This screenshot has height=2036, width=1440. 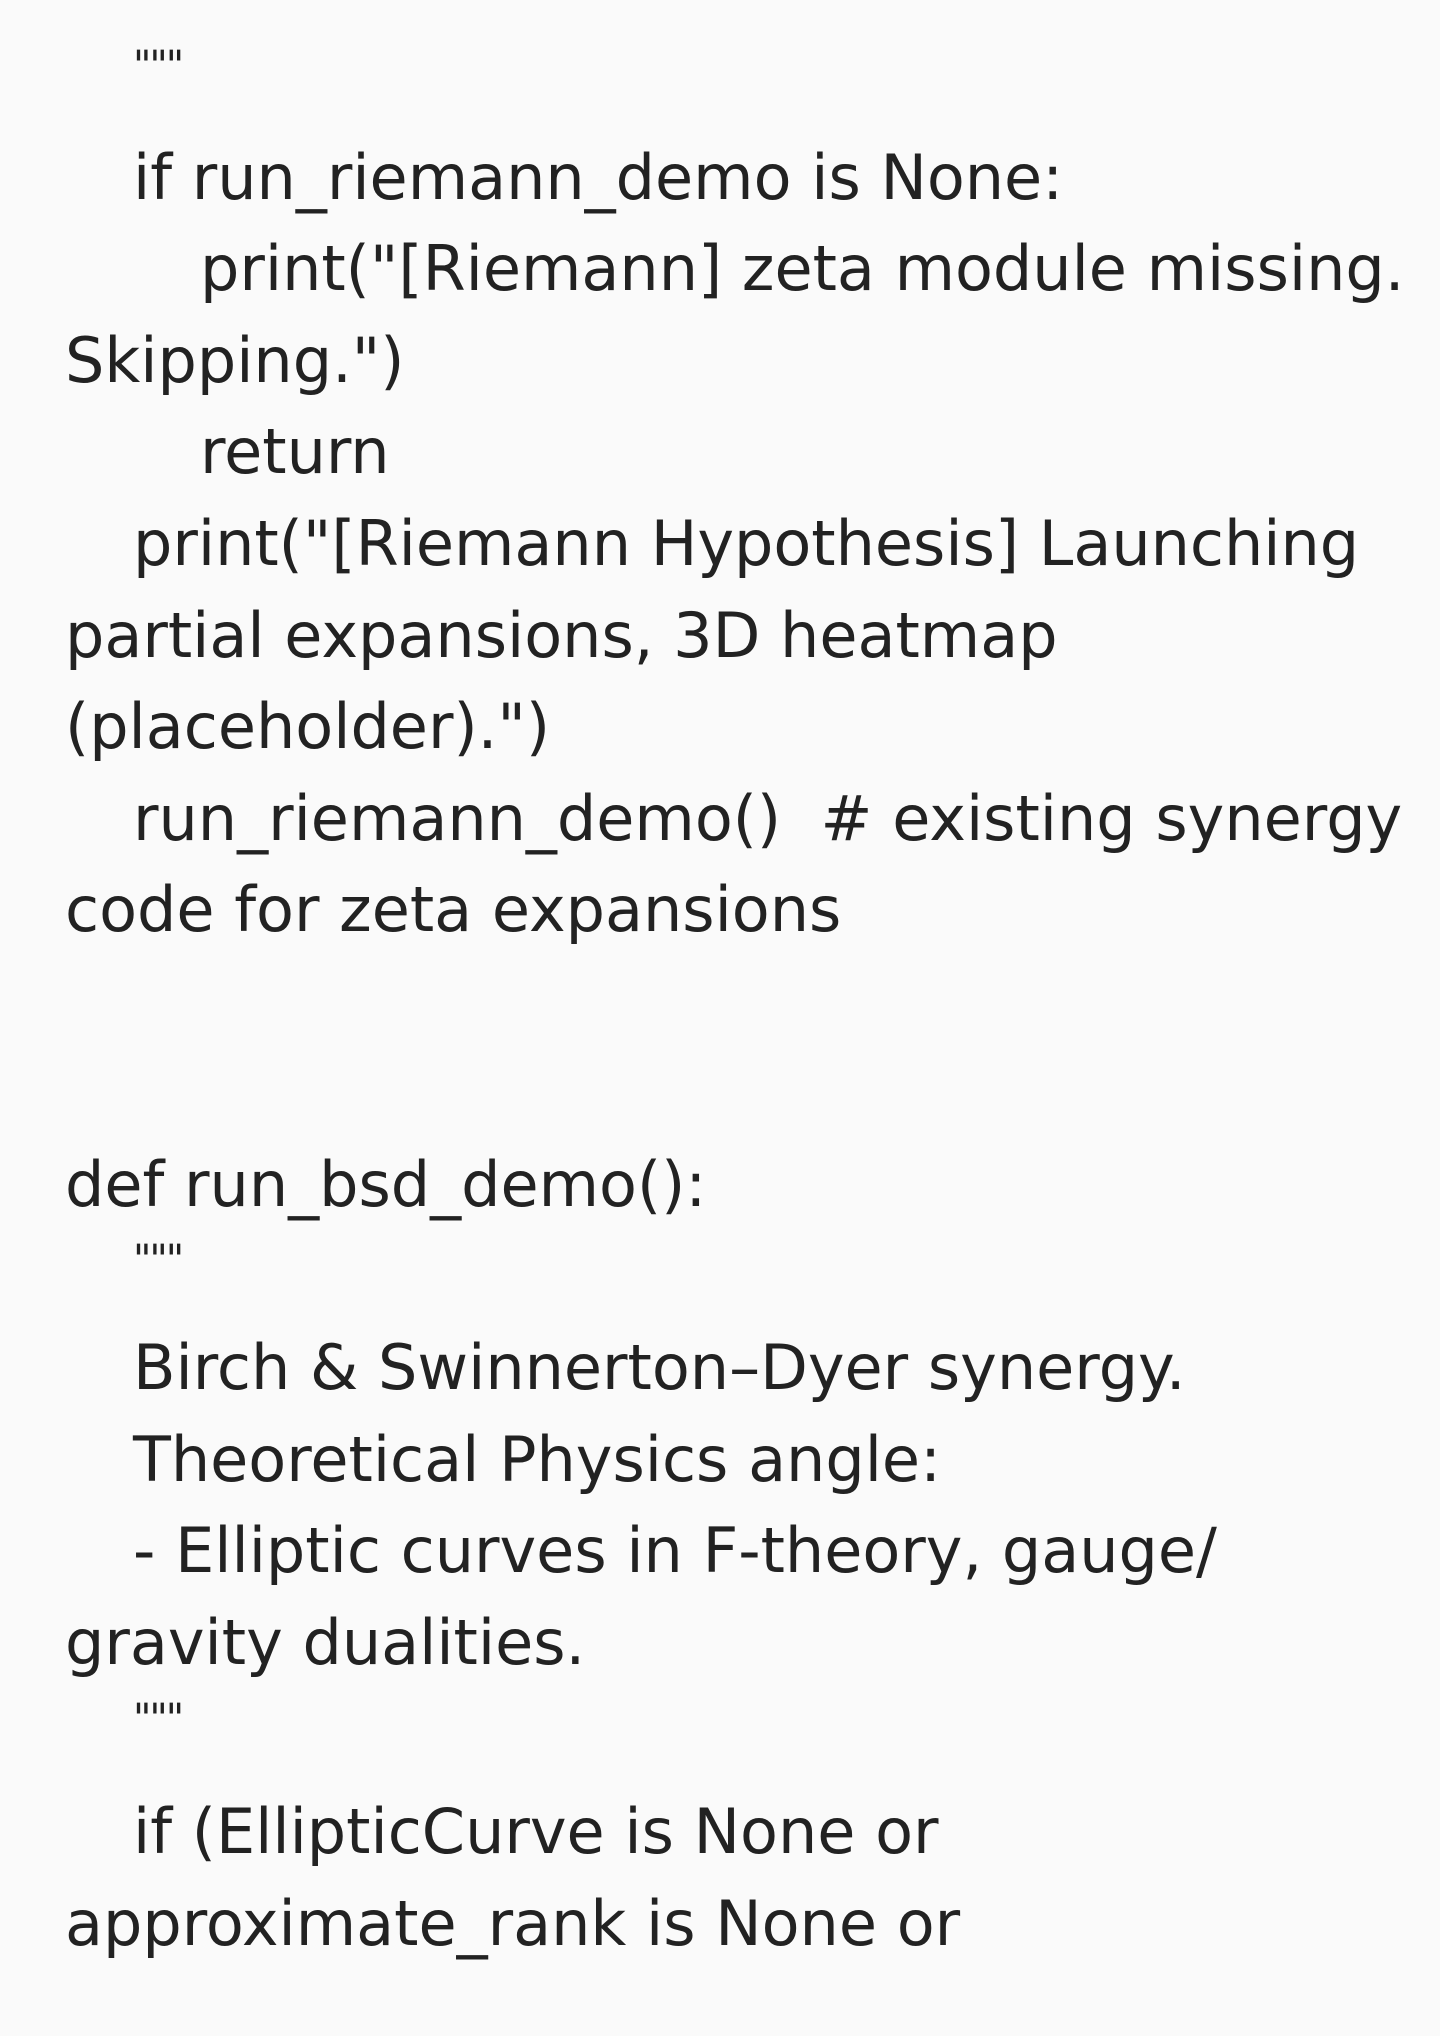 What do you see at coordinates (537, 1459) in the screenshot?
I see `docstring-line-physics: Theoretical Physics angle:` at bounding box center [537, 1459].